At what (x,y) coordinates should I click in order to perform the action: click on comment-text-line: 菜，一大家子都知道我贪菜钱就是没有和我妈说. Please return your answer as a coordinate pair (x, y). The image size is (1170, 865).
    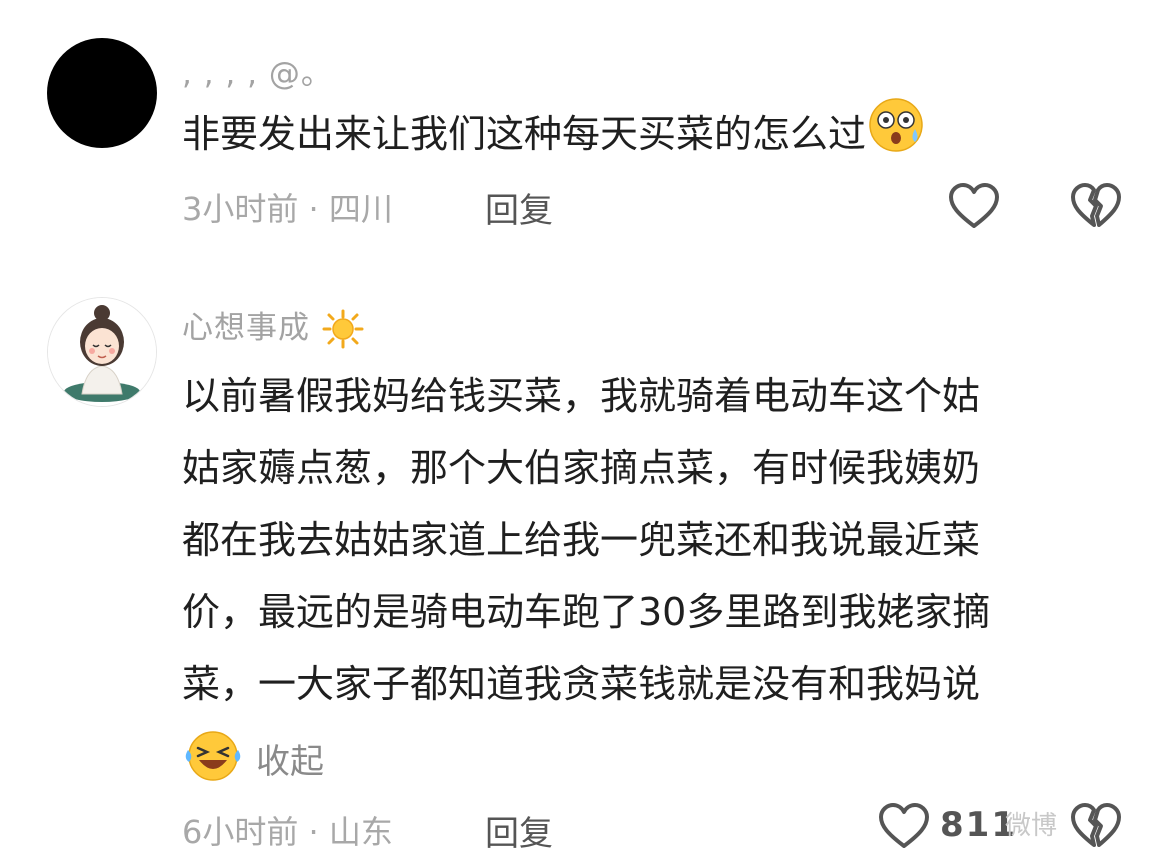
    Looking at the image, I should click on (581, 684).